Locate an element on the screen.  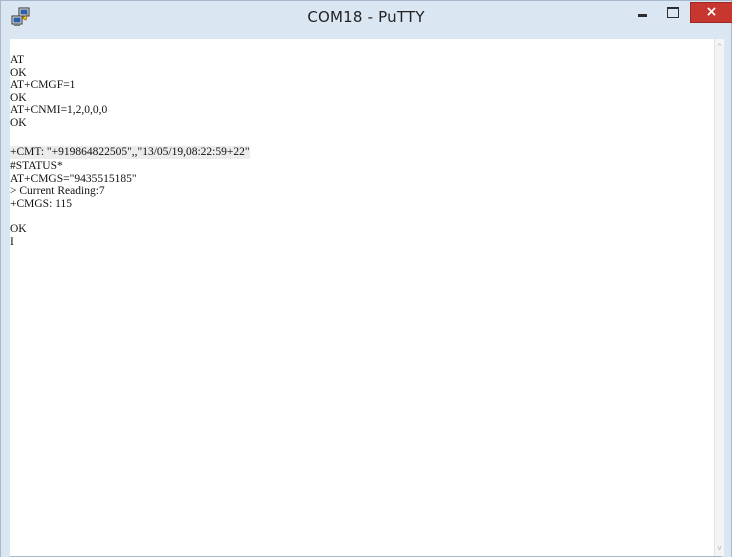
terminal-line: AT+CNMI=1,2,0,0,0 is located at coordinates (59, 110).